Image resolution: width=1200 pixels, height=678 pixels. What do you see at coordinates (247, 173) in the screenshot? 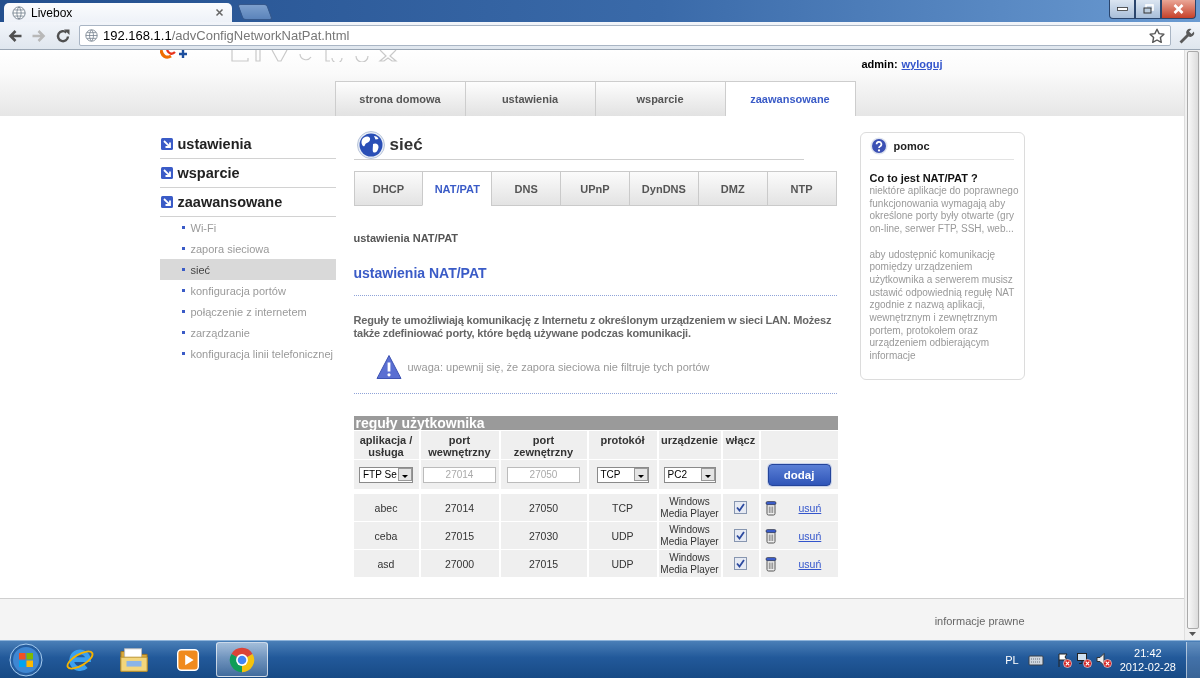
I see `nav-section: wsparcie` at bounding box center [247, 173].